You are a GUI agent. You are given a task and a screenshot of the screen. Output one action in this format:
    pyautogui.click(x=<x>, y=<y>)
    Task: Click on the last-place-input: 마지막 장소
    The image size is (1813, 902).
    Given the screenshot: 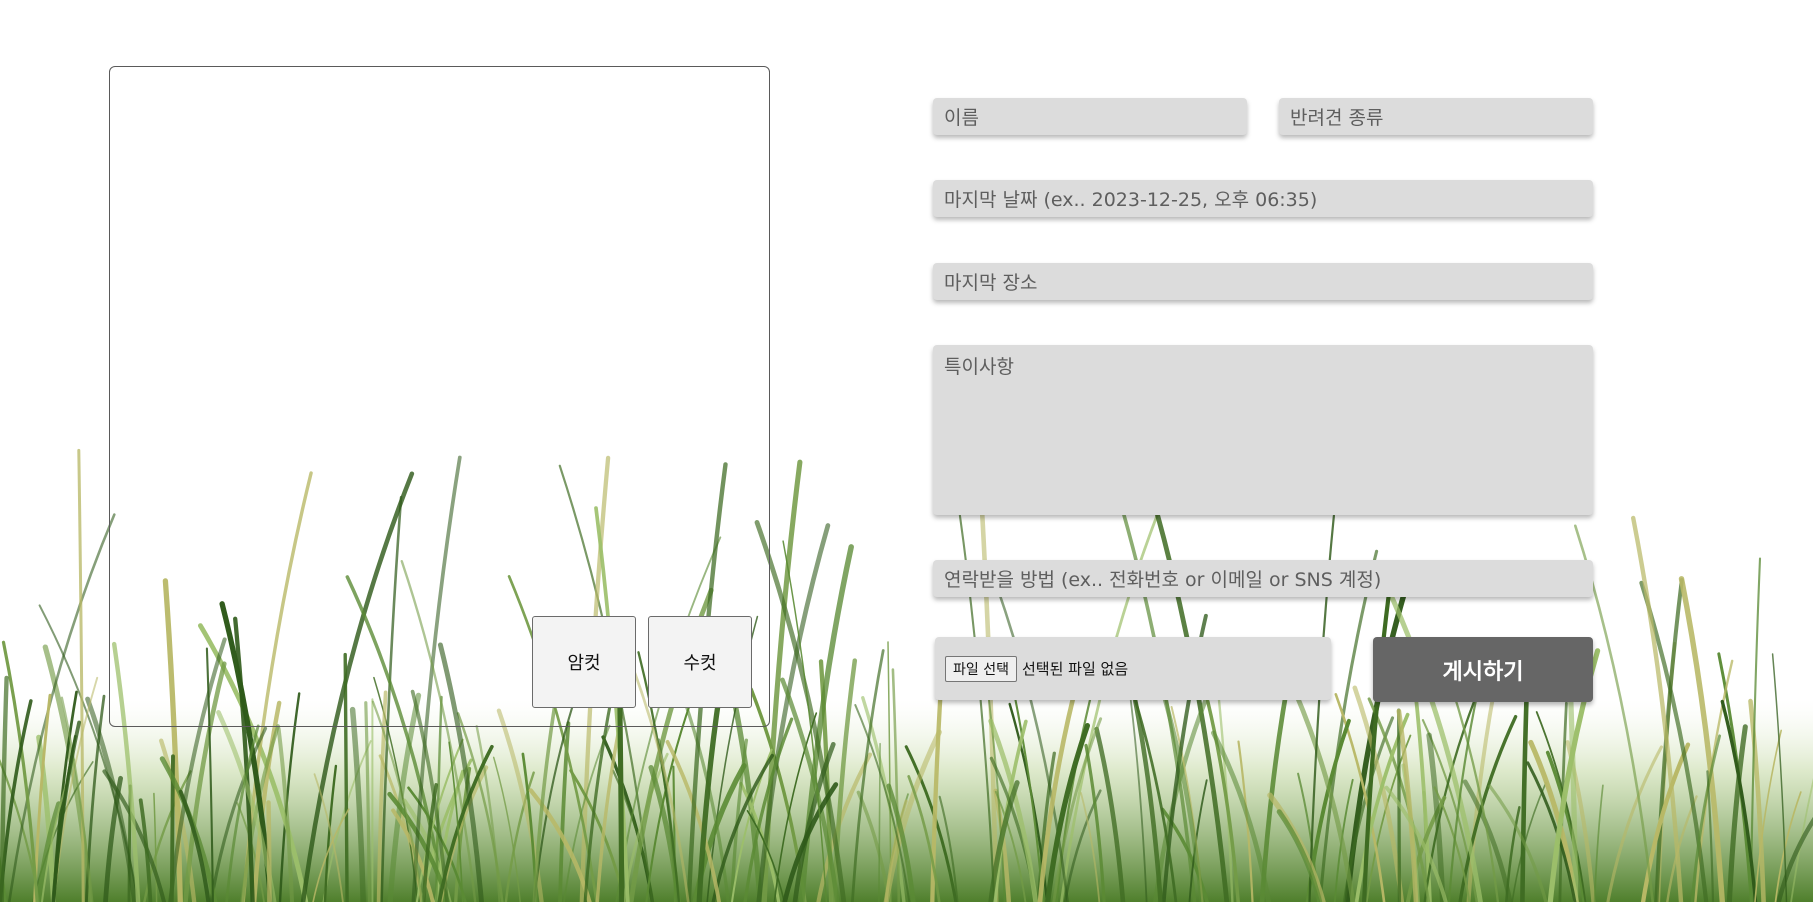 What is the action you would take?
    pyautogui.click(x=1263, y=281)
    